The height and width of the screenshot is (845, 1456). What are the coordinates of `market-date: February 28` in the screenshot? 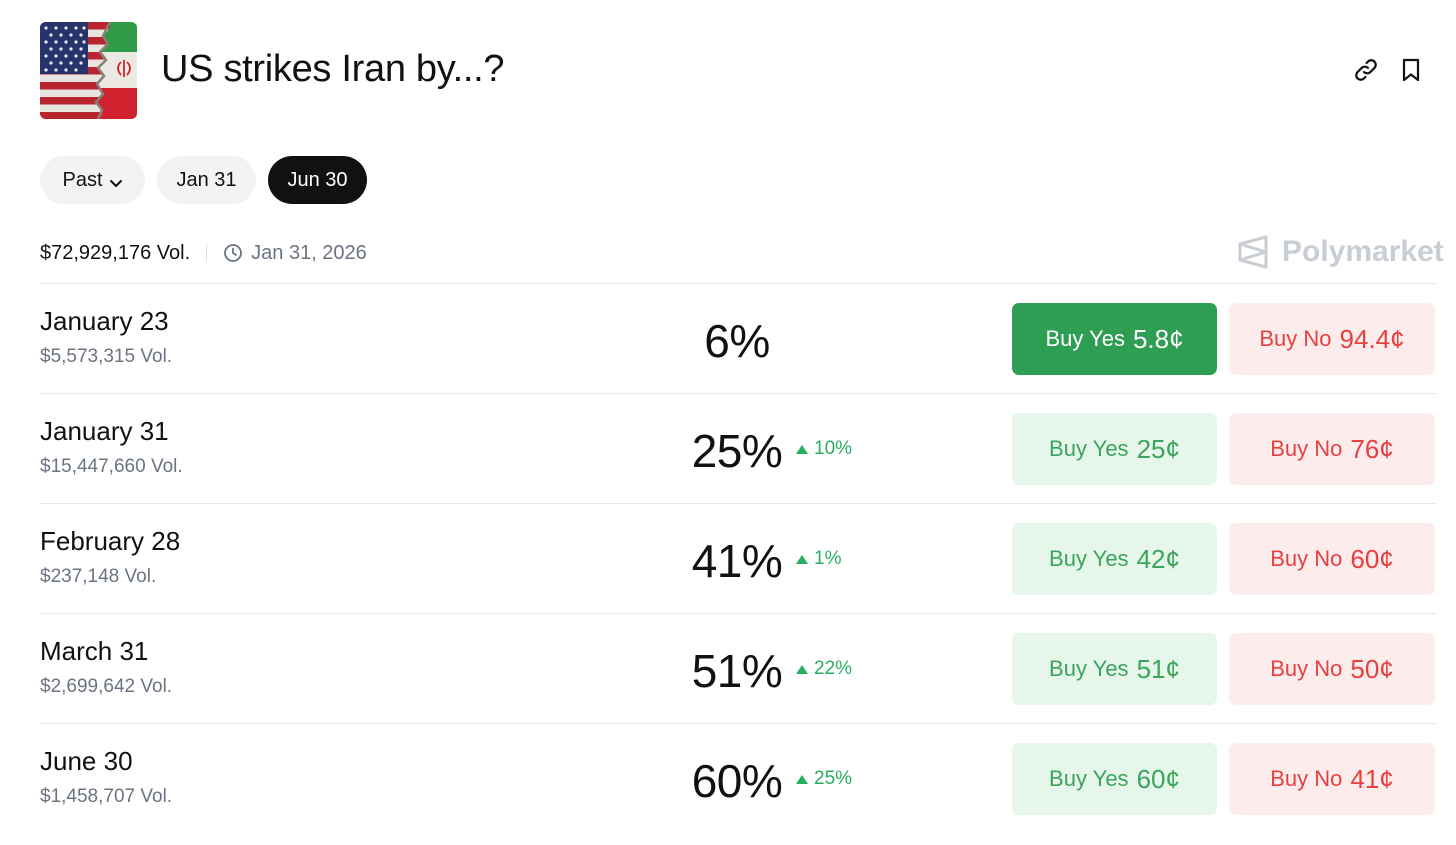 It's located at (110, 541).